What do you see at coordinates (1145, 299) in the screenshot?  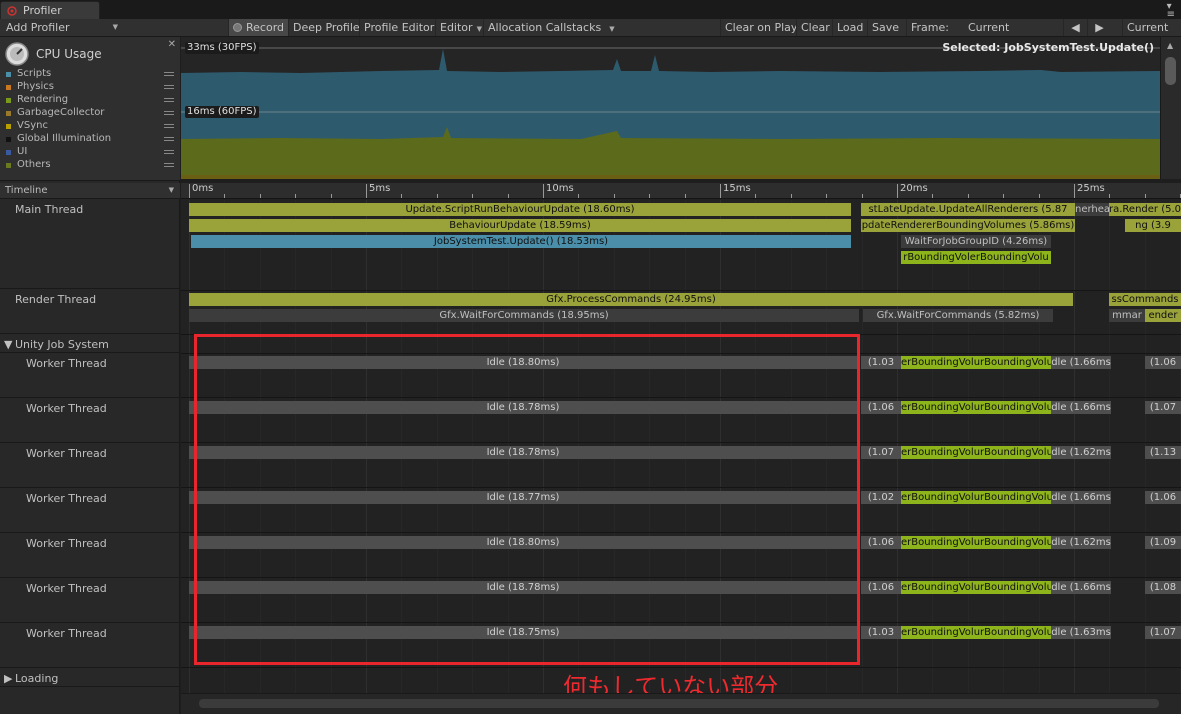 I see `sample-processcommands-2: ssCommands` at bounding box center [1145, 299].